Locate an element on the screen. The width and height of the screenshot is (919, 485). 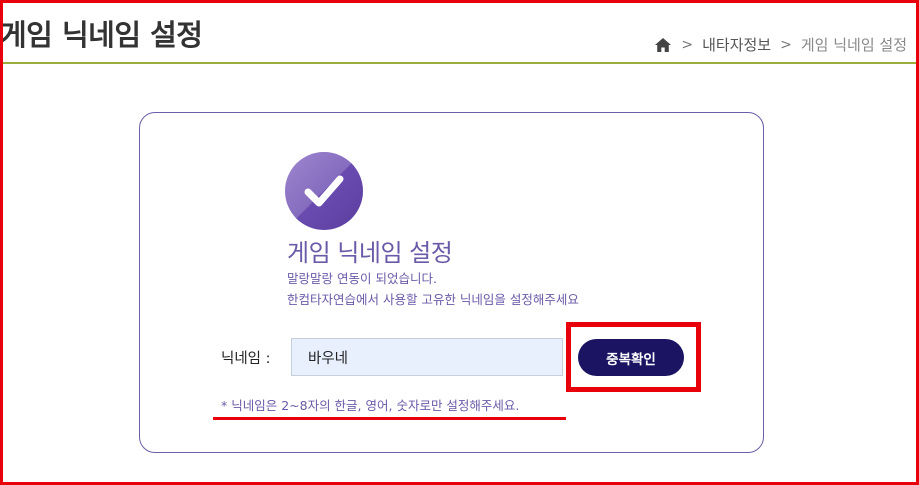
card-description-line1: 말랑말랑 연동이 되었습니다. is located at coordinates (362, 278).